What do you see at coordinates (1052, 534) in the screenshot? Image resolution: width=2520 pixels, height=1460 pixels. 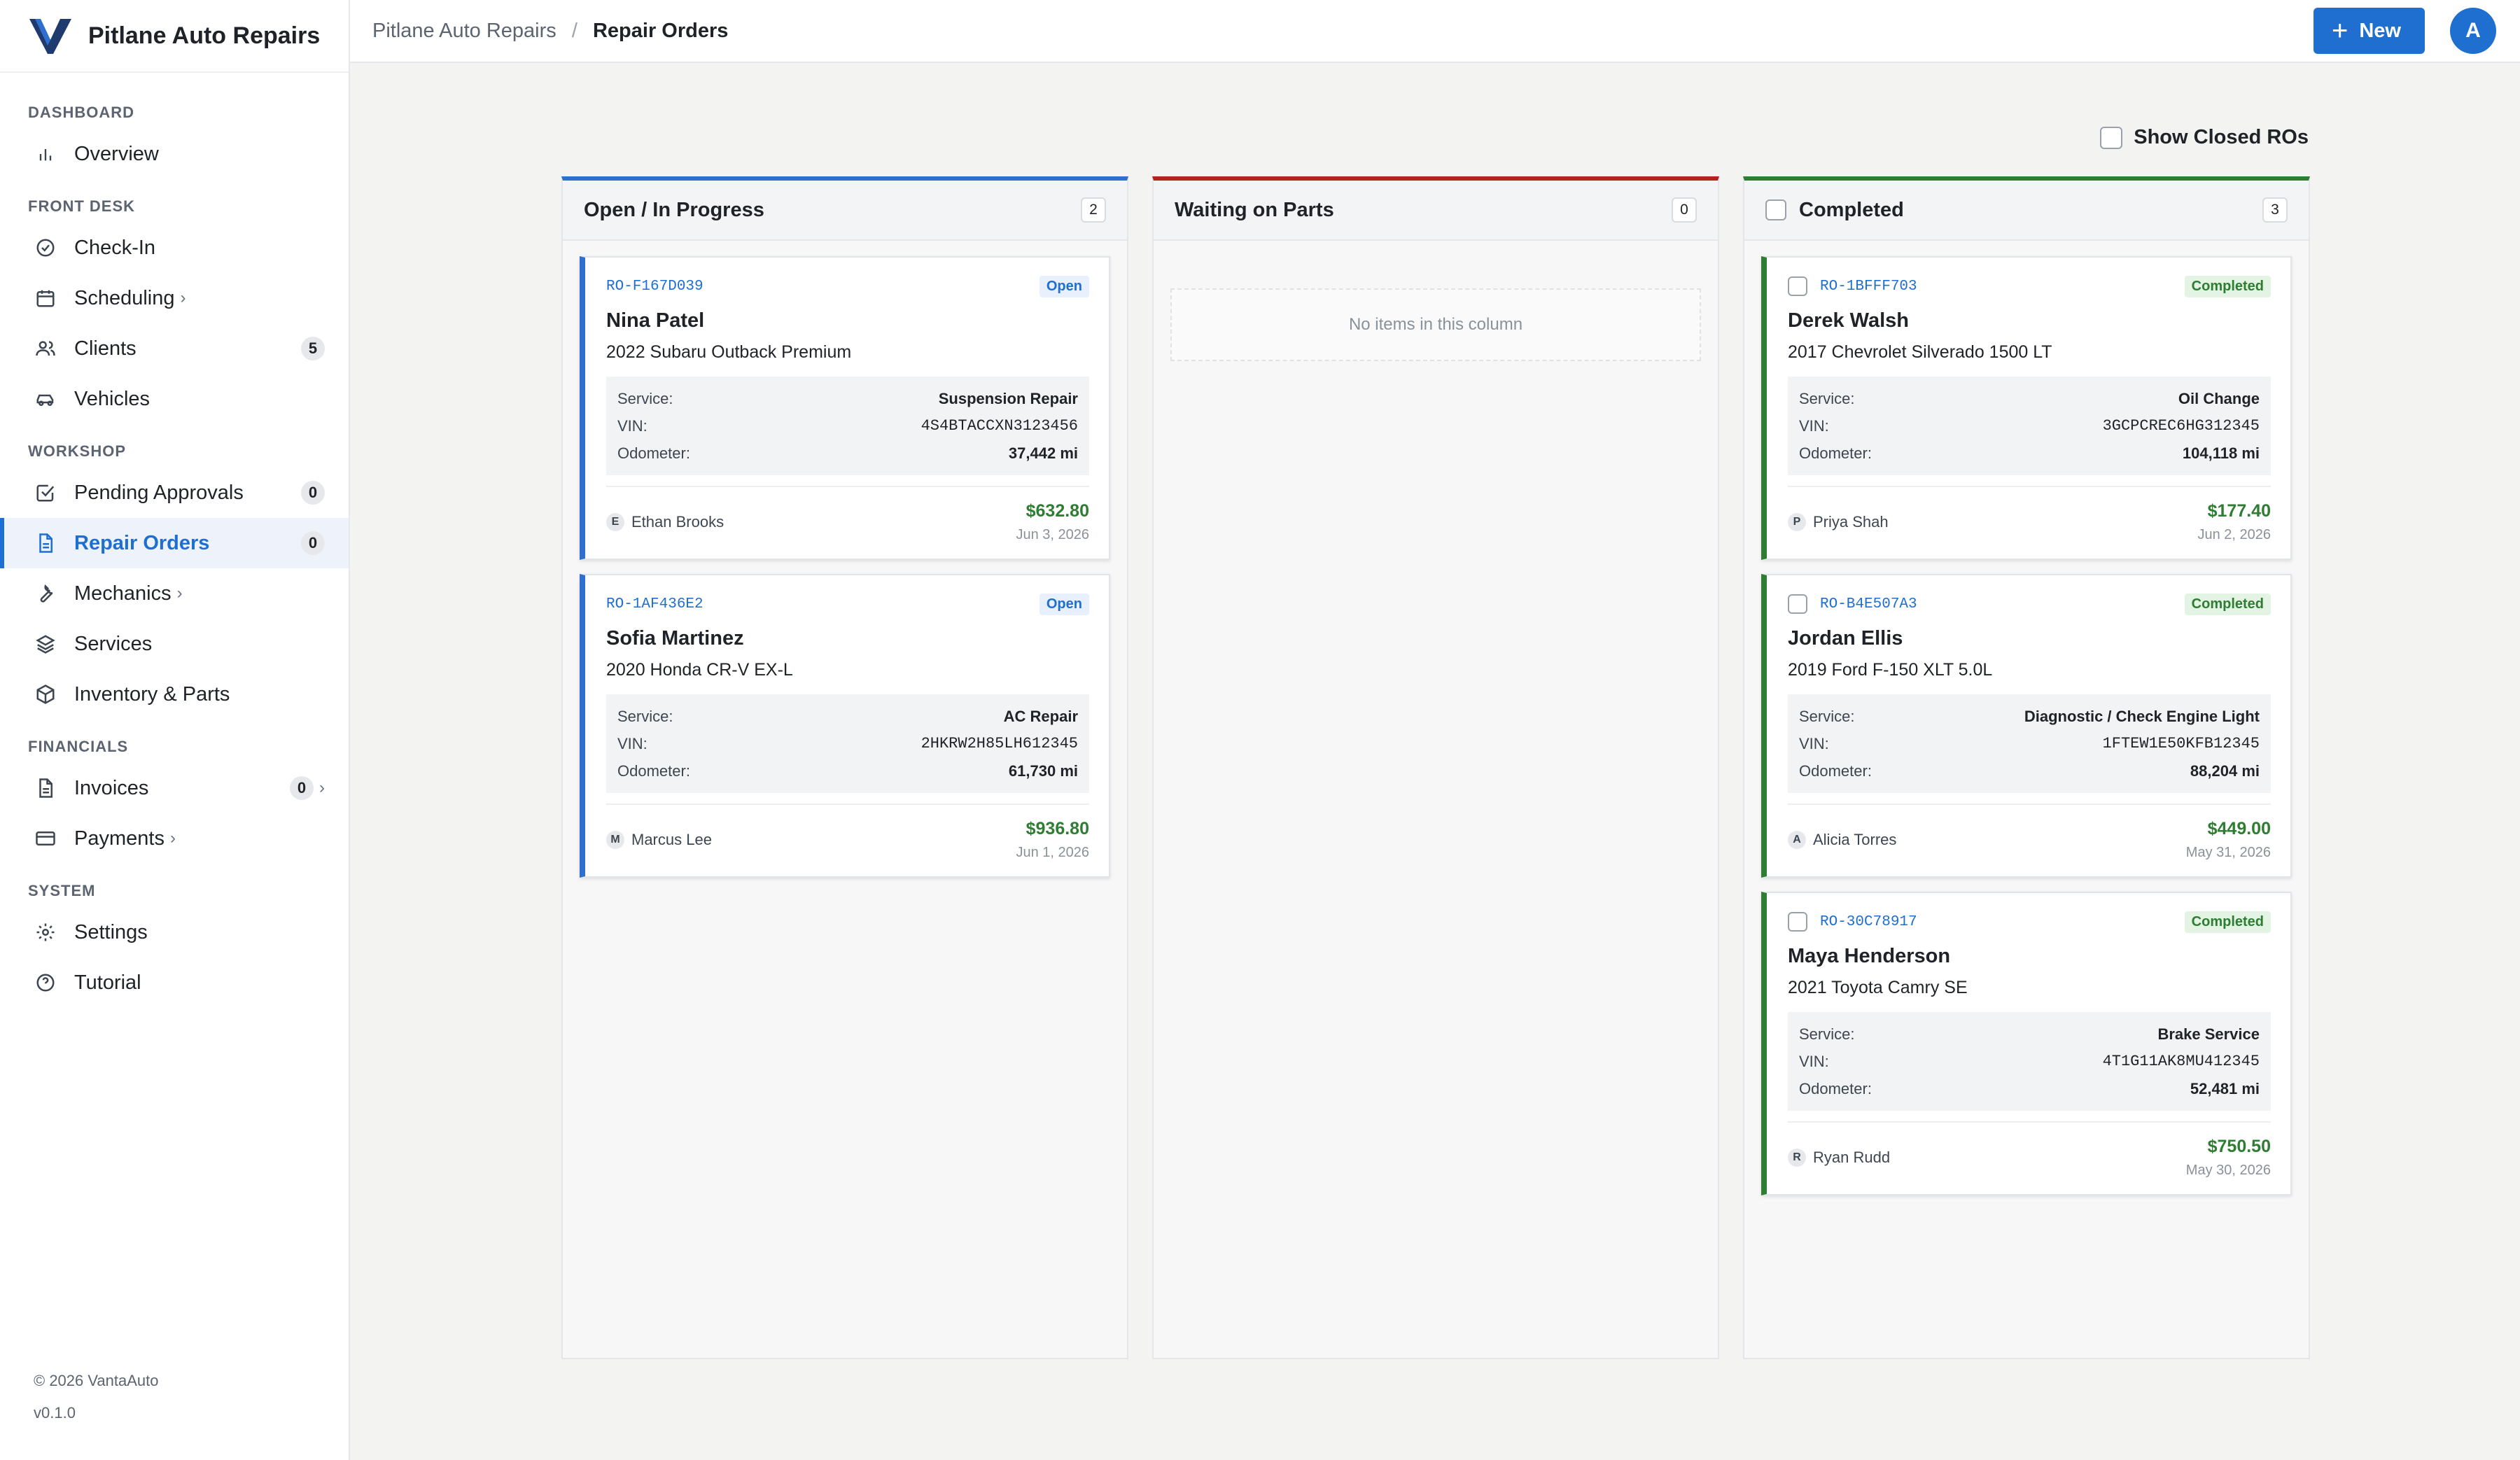 I see `order-date: Jun 3, 2026` at bounding box center [1052, 534].